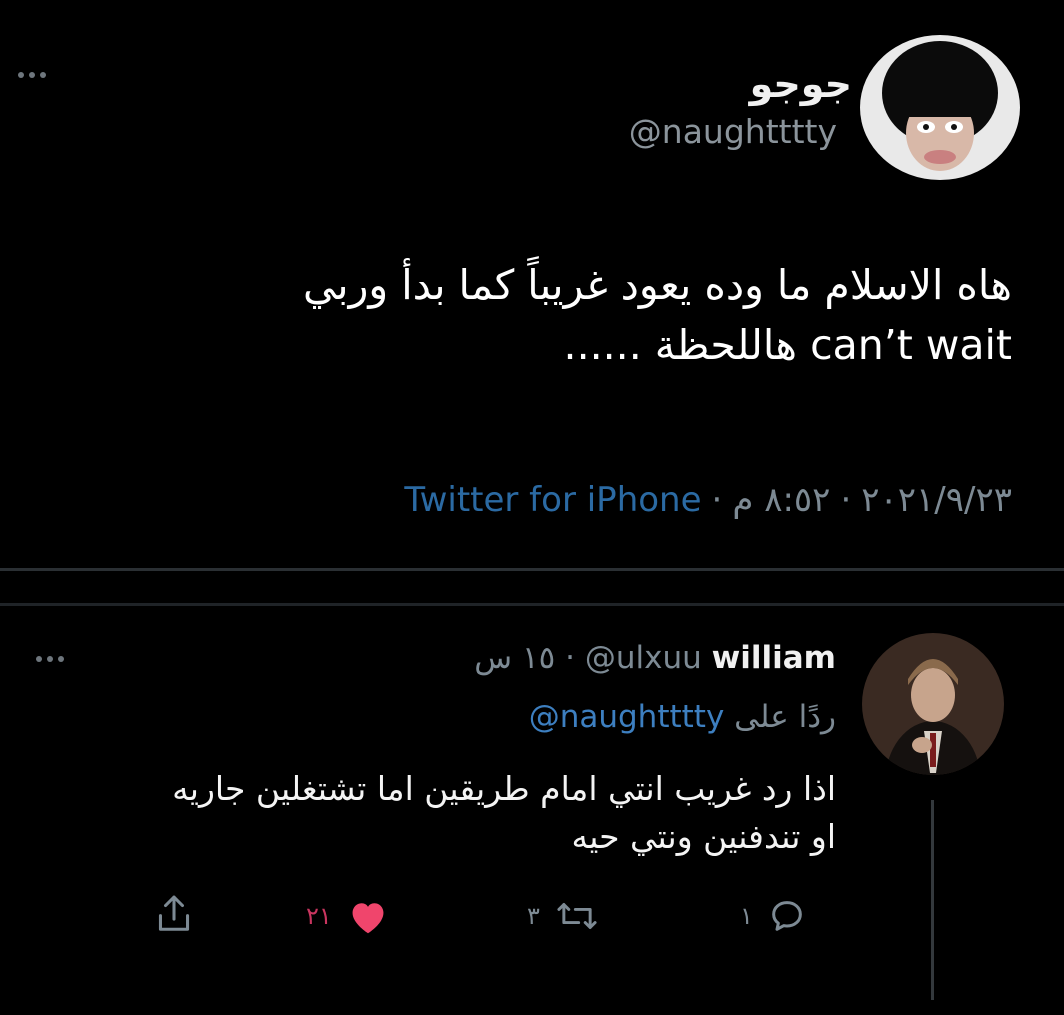 Image resolution: width=1064 pixels, height=1015 pixels. What do you see at coordinates (627, 717) in the screenshot?
I see `replying-to-handle: @naughtttty` at bounding box center [627, 717].